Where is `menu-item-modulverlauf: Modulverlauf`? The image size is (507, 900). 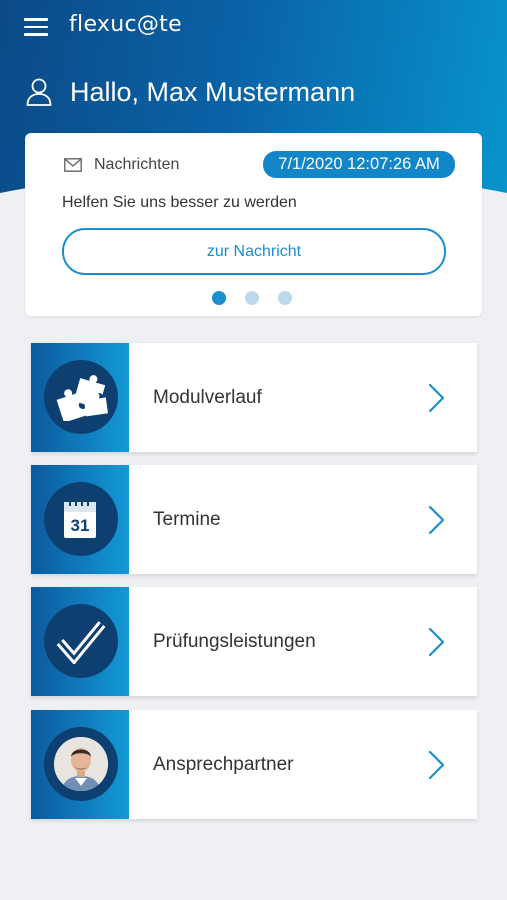
menu-item-modulverlauf: Modulverlauf is located at coordinates (254, 397).